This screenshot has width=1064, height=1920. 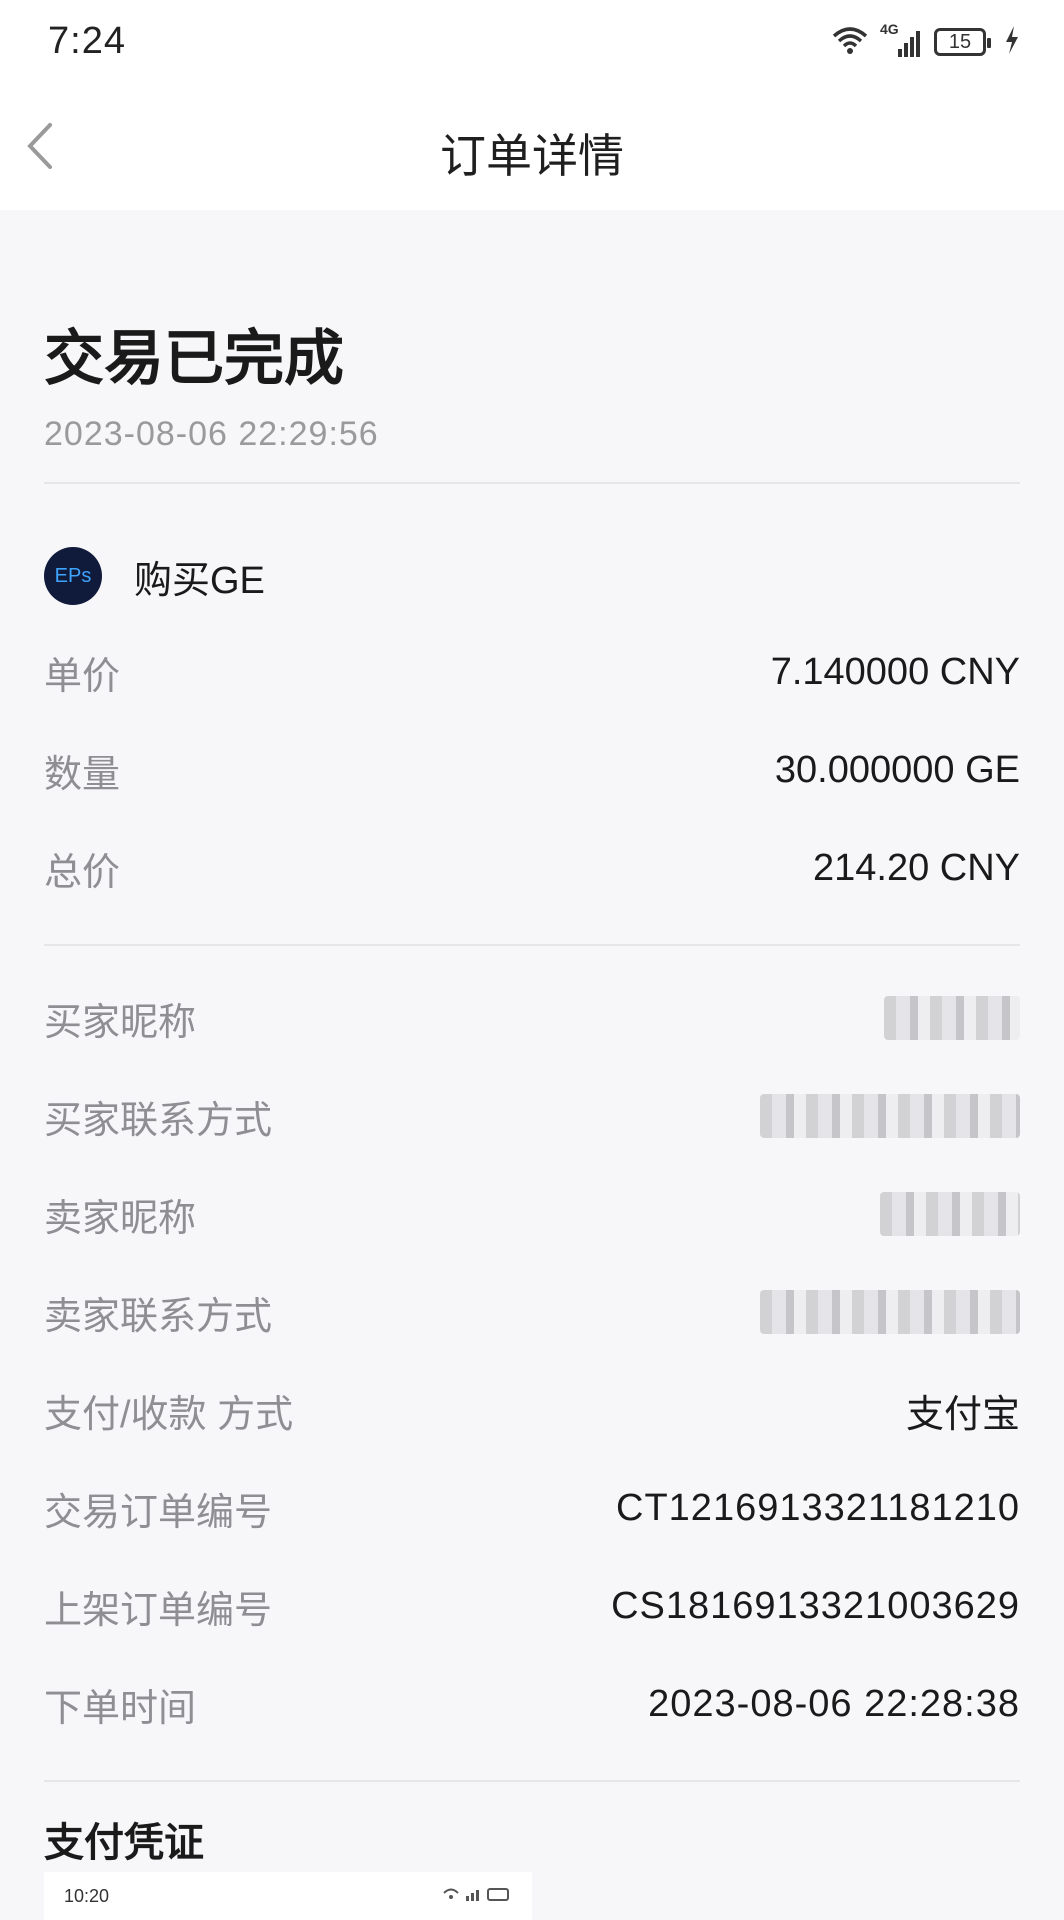 I want to click on detail-row-seller-contact: 卖家联系方式, so click(x=532, y=1312).